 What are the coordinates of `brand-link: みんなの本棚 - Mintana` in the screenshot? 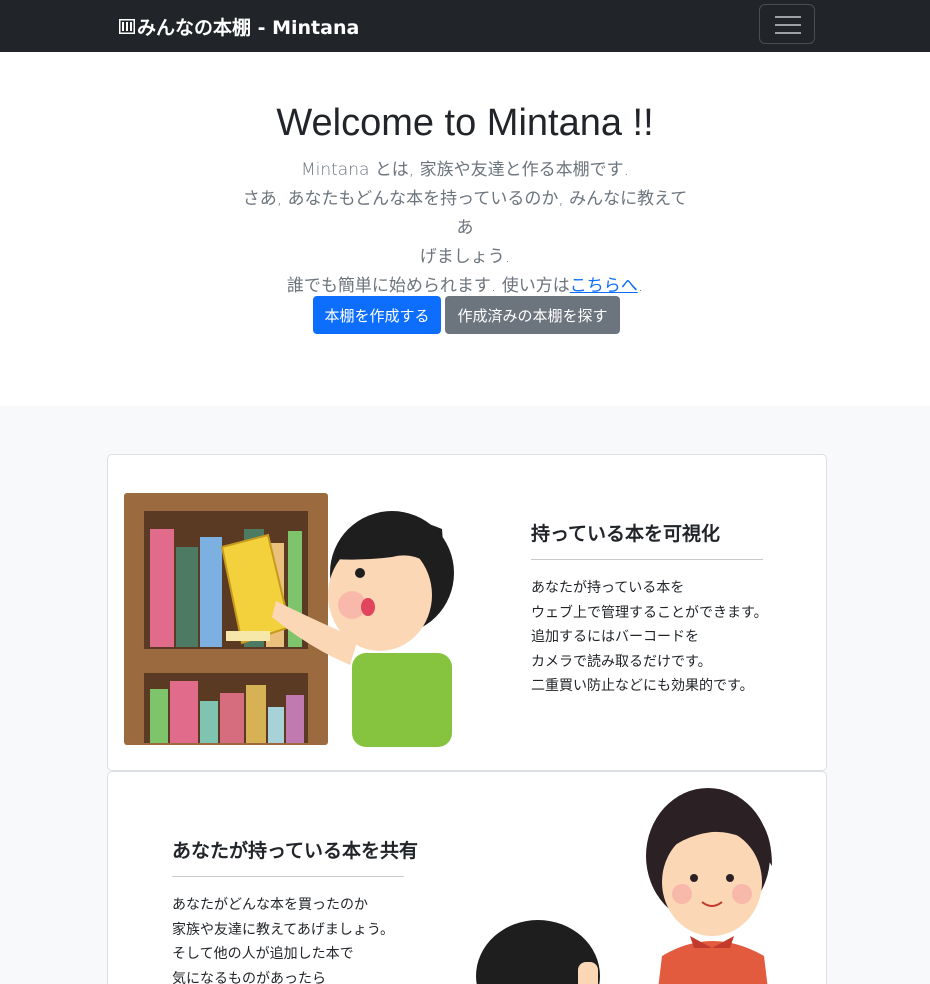 It's located at (239, 26).